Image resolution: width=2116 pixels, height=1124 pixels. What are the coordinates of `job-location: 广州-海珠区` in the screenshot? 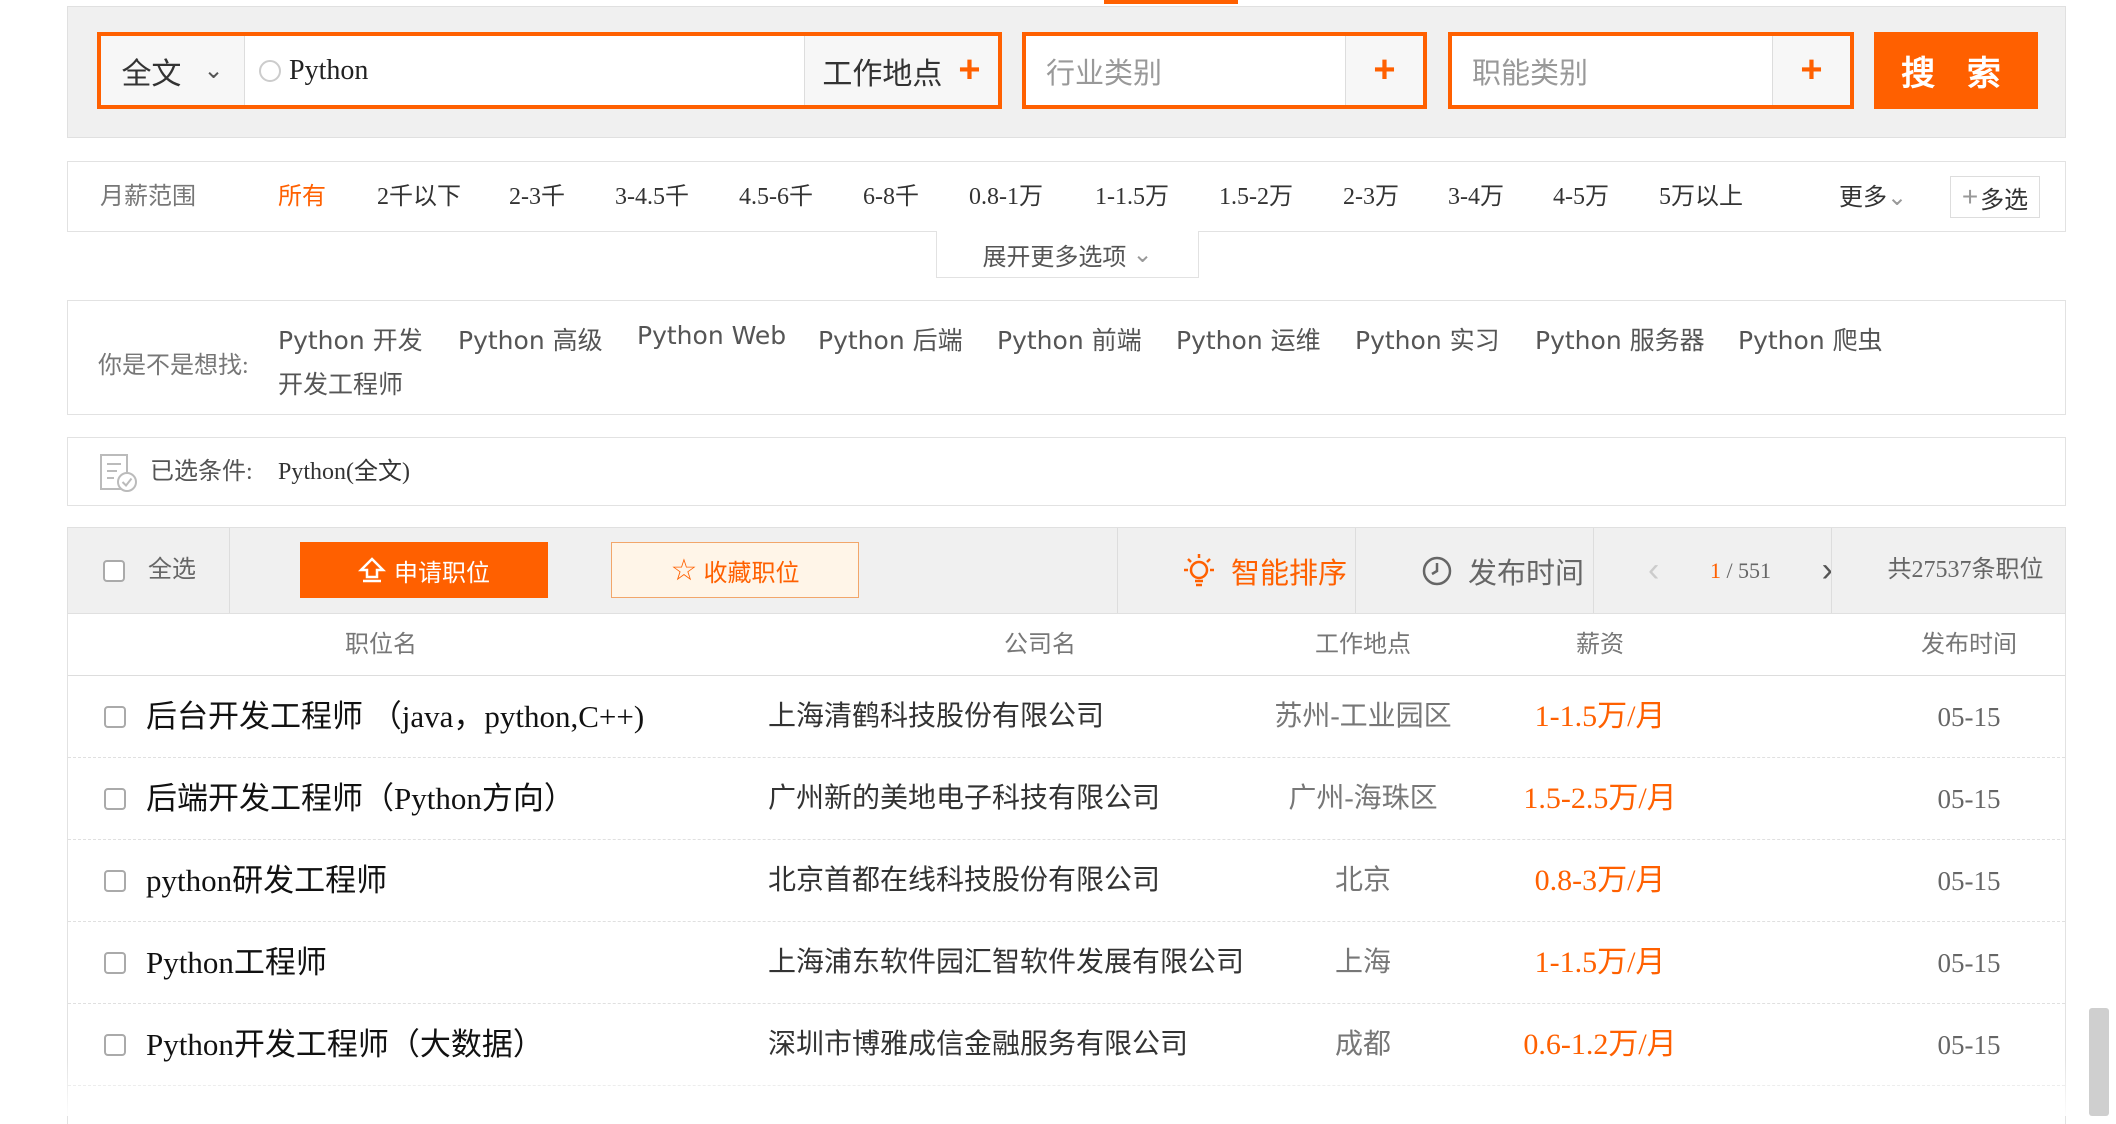 It's located at (1363, 798).